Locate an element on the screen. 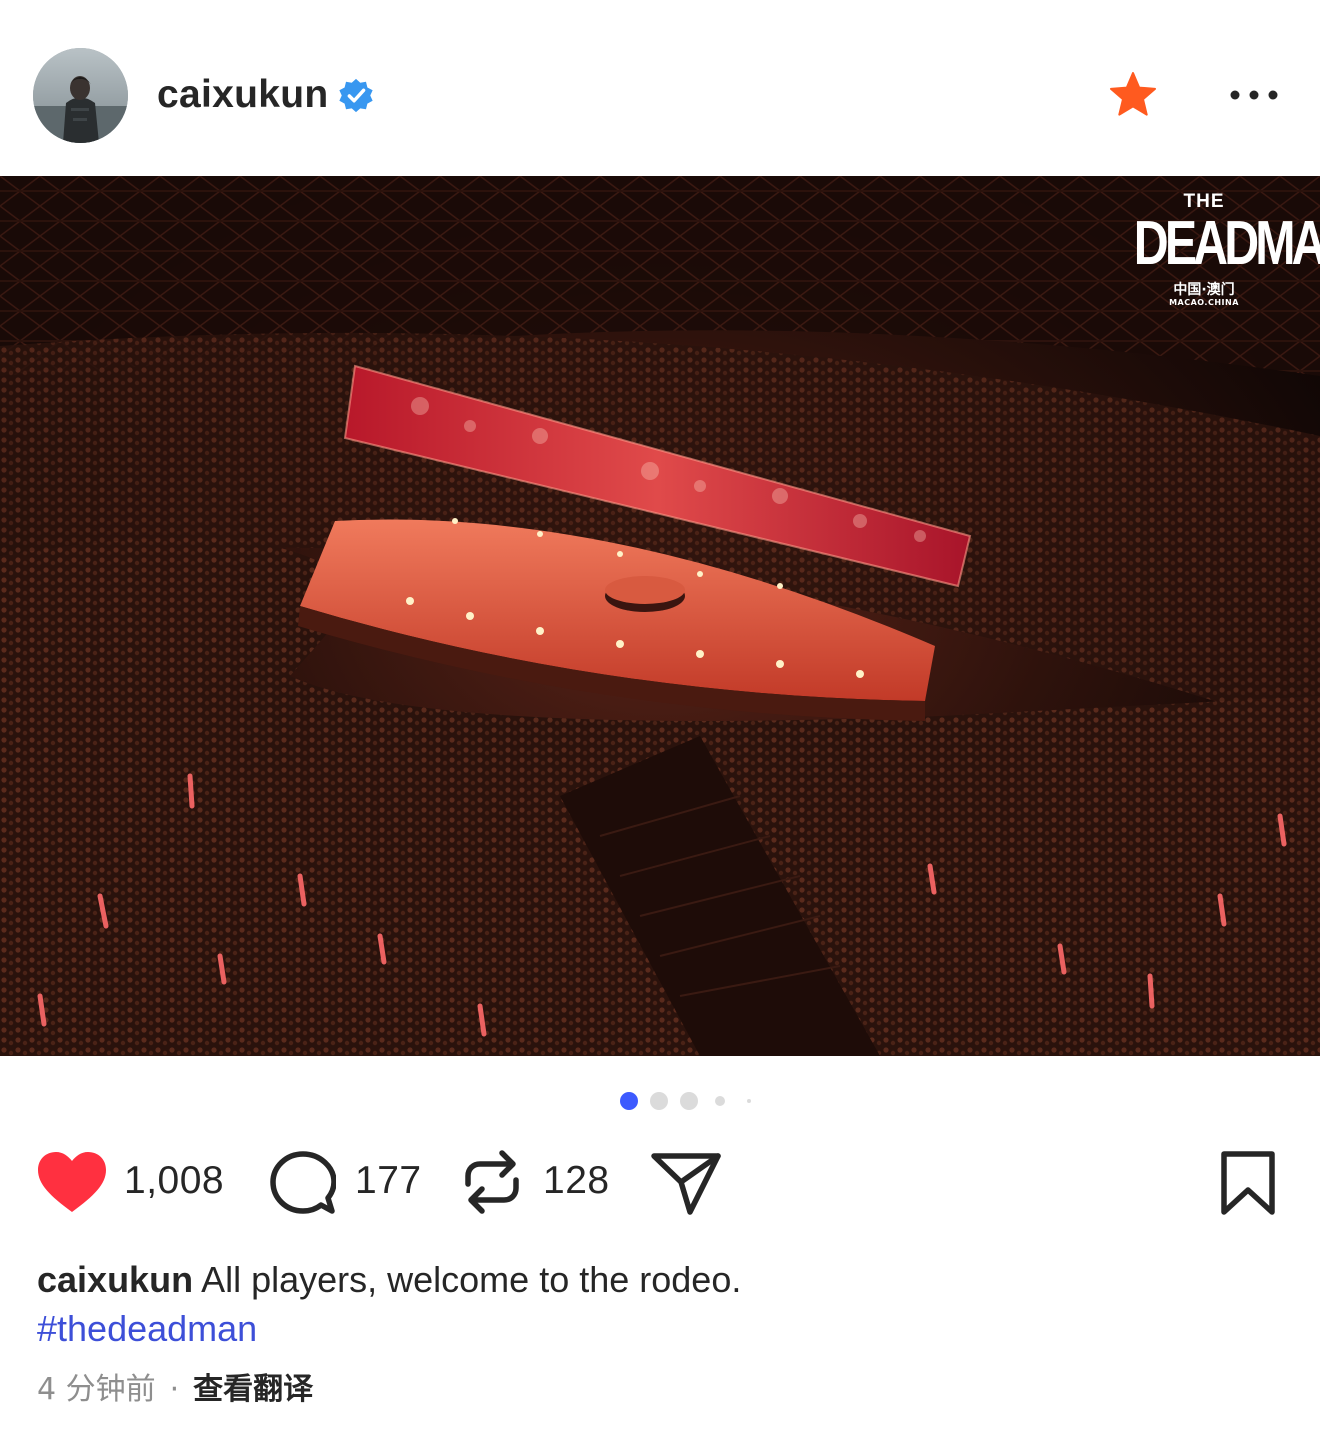  logo-location-en: MACAO.CHINA is located at coordinates (1204, 302).